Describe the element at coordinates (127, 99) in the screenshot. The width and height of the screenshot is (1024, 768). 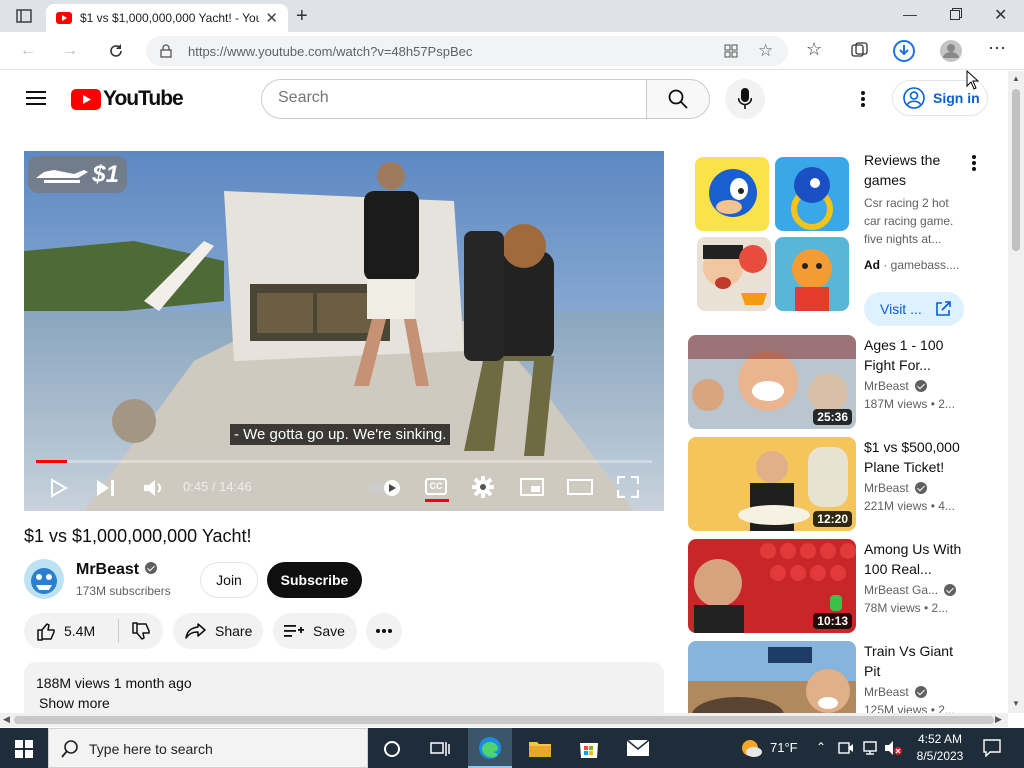
I see `youtube-logo: YouTube` at that location.